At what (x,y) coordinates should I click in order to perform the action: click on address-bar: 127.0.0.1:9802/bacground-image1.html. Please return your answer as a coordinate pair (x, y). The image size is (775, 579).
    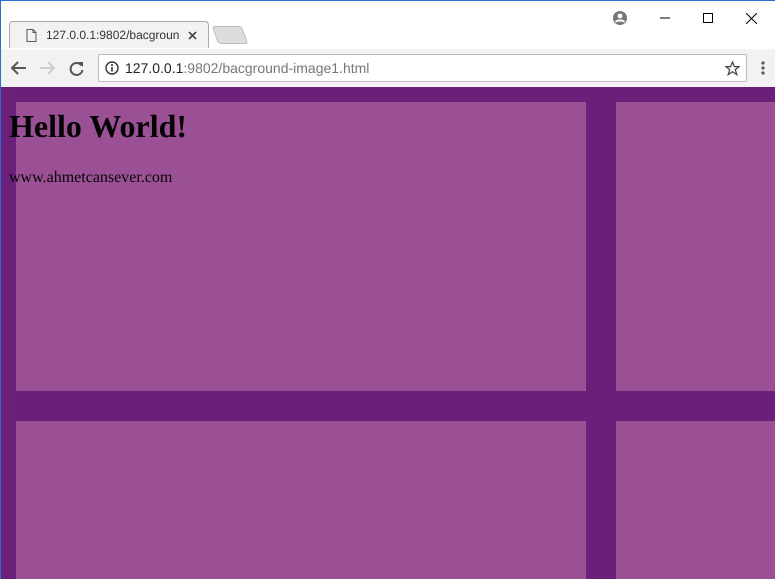
    Looking at the image, I should click on (422, 68).